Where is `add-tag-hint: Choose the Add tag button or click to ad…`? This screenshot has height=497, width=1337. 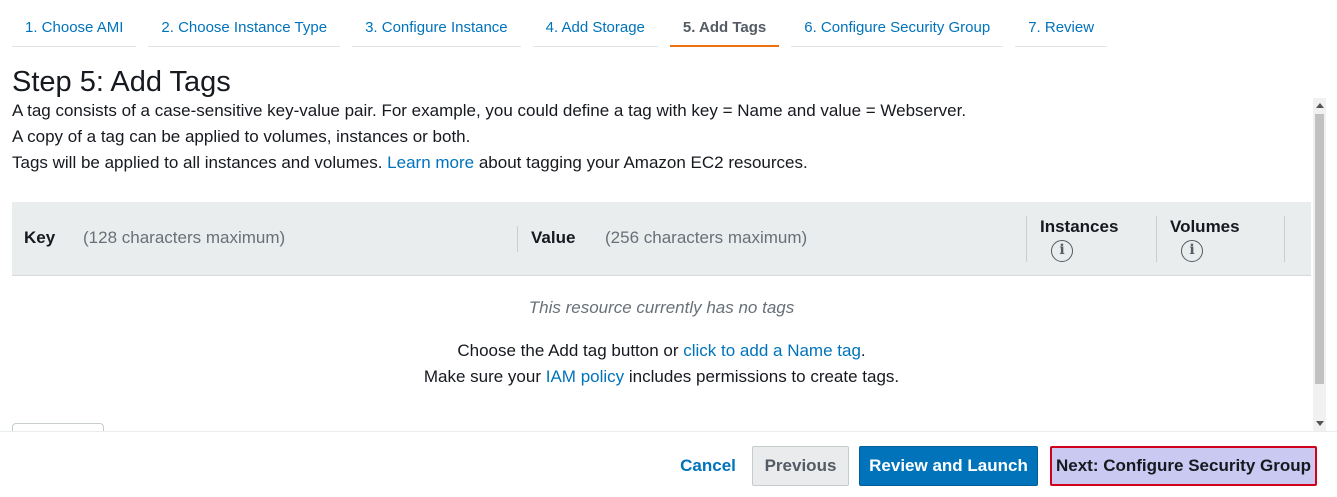 add-tag-hint: Choose the Add tag button or click to ad… is located at coordinates (661, 351).